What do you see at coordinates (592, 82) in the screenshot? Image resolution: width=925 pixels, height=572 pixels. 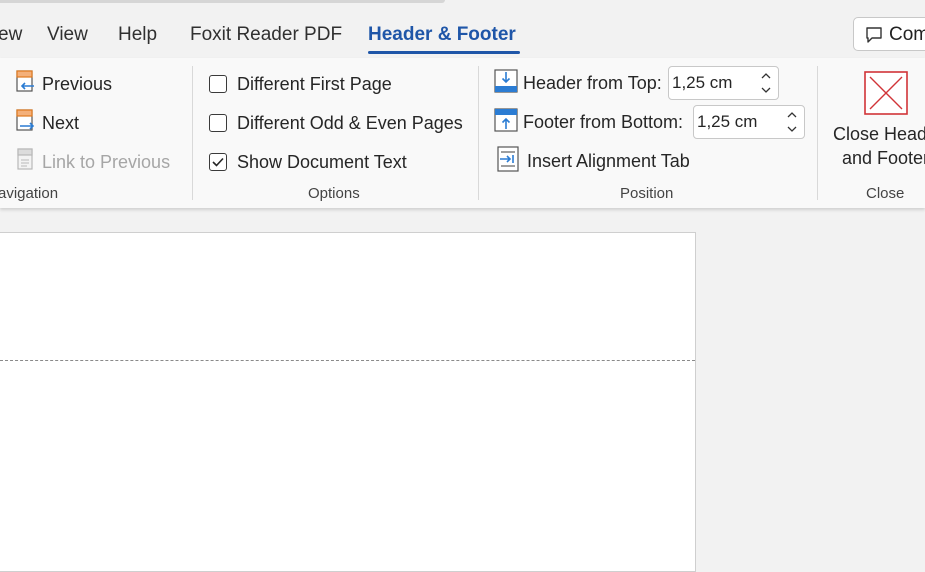 I see `header-from-top-label: Header from Top:` at bounding box center [592, 82].